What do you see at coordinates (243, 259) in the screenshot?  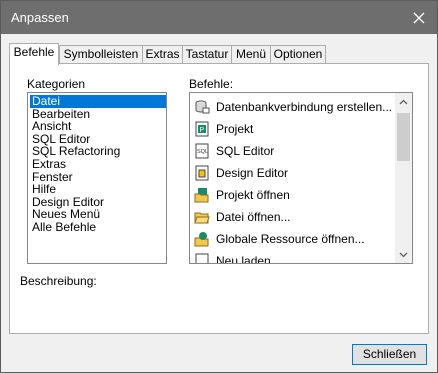 I see `befehl-label: Neu laden` at bounding box center [243, 259].